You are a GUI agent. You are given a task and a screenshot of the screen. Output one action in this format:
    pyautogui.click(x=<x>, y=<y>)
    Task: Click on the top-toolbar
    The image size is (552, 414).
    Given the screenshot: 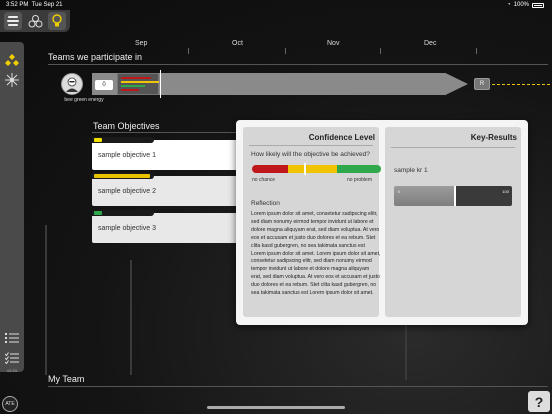 What is the action you would take?
    pyautogui.click(x=35, y=21)
    